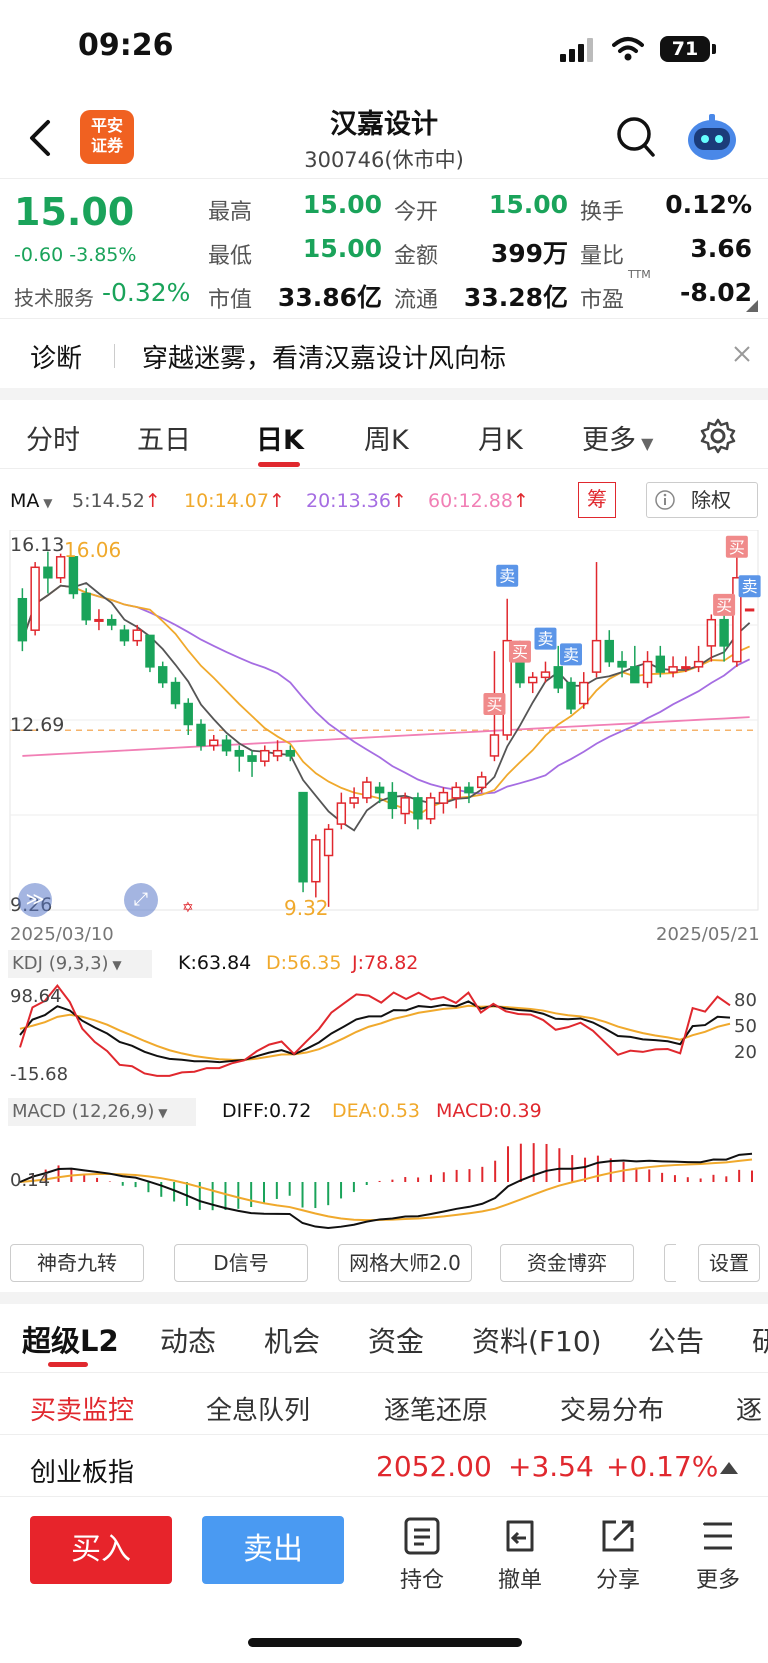 The image size is (768, 1663). Describe the element at coordinates (416, 256) in the screenshot. I see `amount-label: 金额` at that location.